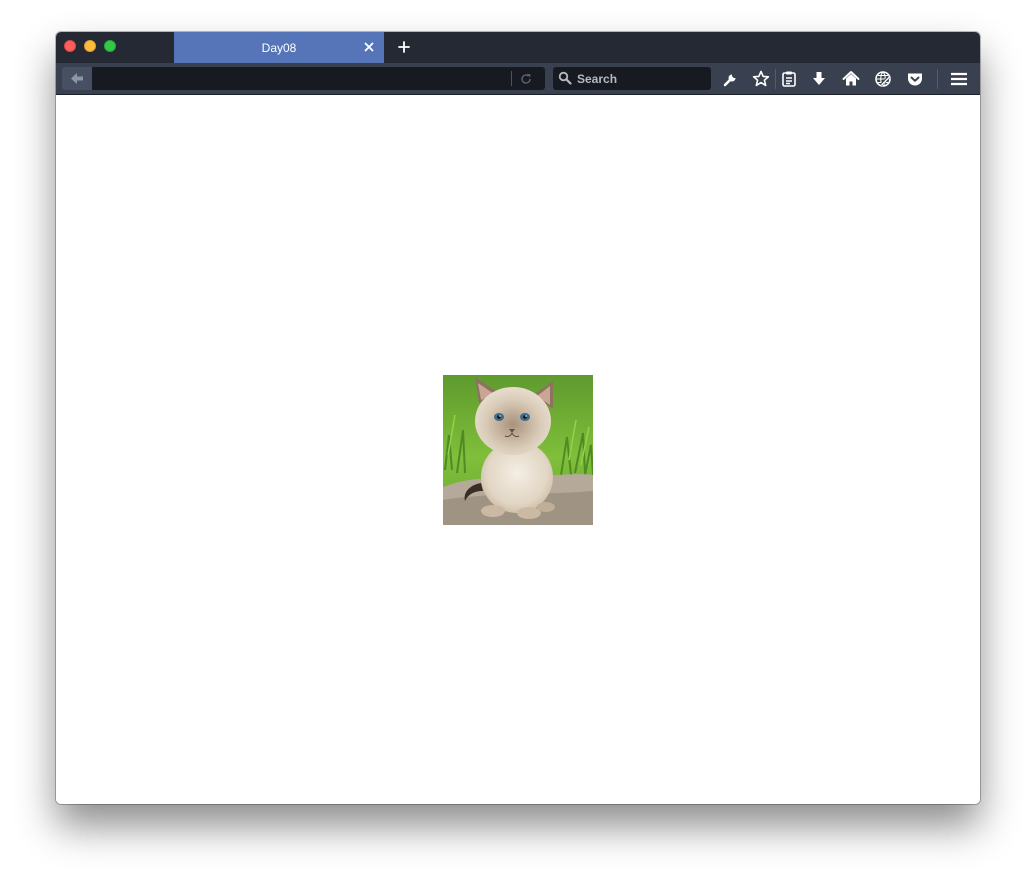  What do you see at coordinates (761, 79) in the screenshot?
I see `star-icon` at bounding box center [761, 79].